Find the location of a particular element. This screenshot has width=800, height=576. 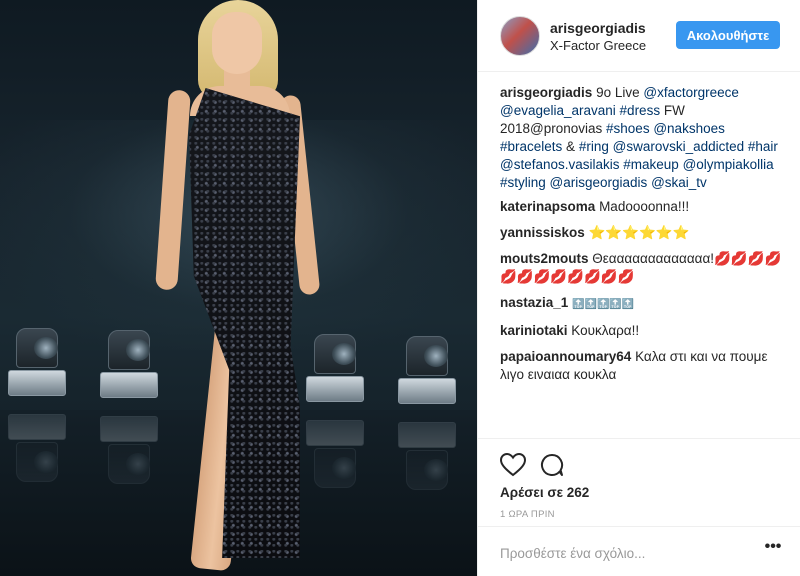

face is located at coordinates (237, 43).